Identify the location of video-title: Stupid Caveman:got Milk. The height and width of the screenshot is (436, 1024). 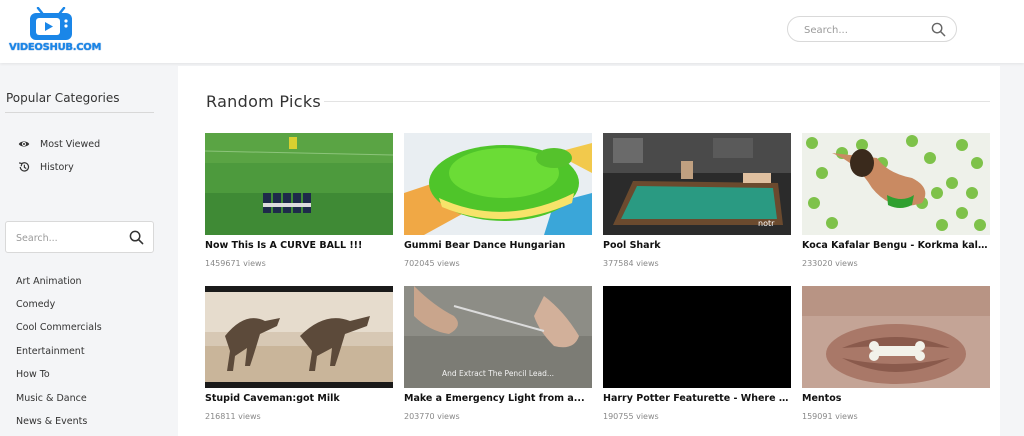
(299, 398).